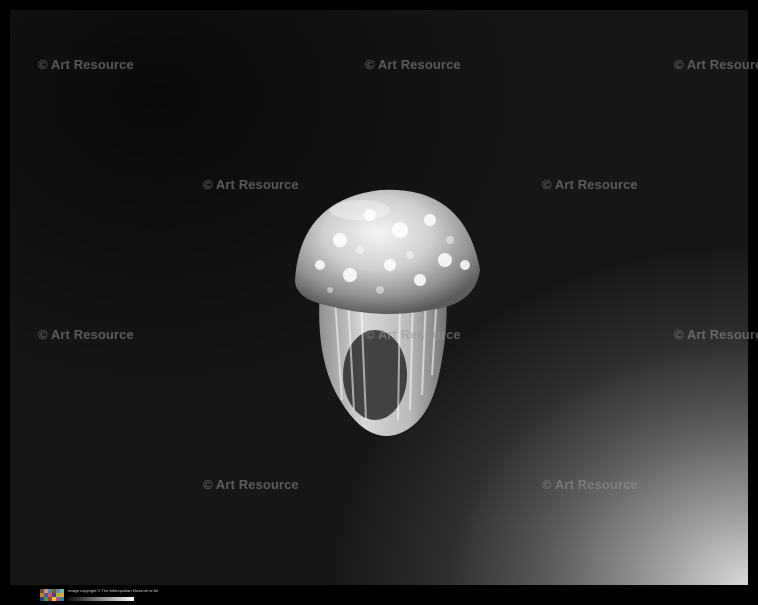 The height and width of the screenshot is (605, 758). I want to click on color-calibration-icon, so click(52, 595).